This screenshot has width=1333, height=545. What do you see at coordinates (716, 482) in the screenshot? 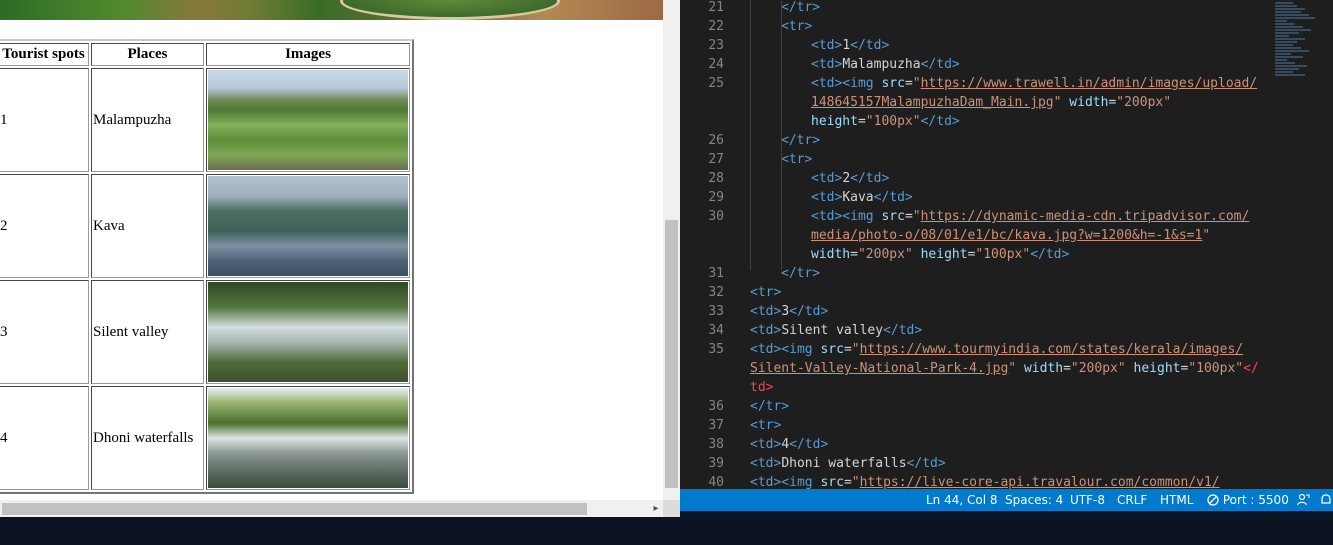
I see `line-number: 40` at bounding box center [716, 482].